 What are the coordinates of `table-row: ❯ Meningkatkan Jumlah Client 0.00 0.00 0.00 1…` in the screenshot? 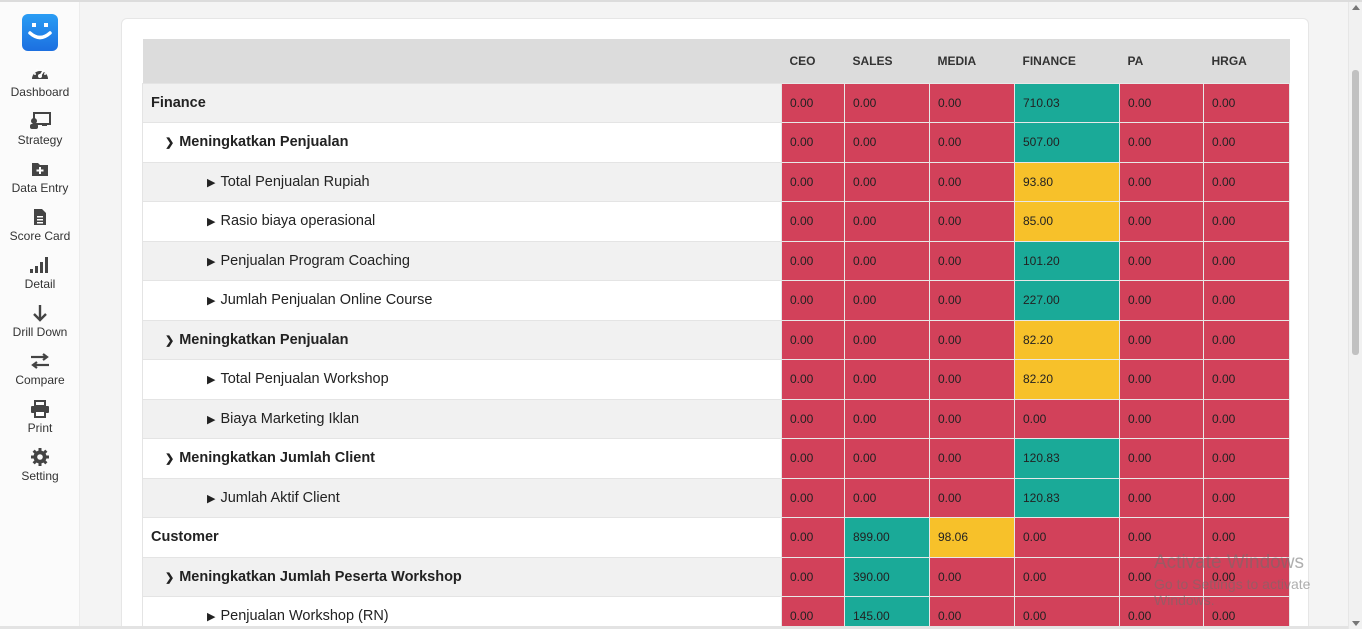 It's located at (716, 458).